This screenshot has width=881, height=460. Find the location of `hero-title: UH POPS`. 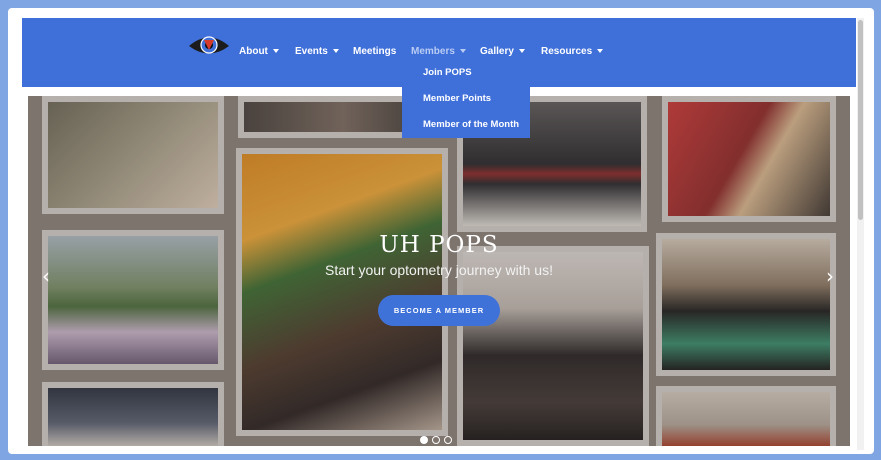

hero-title: UH POPS is located at coordinates (439, 245).